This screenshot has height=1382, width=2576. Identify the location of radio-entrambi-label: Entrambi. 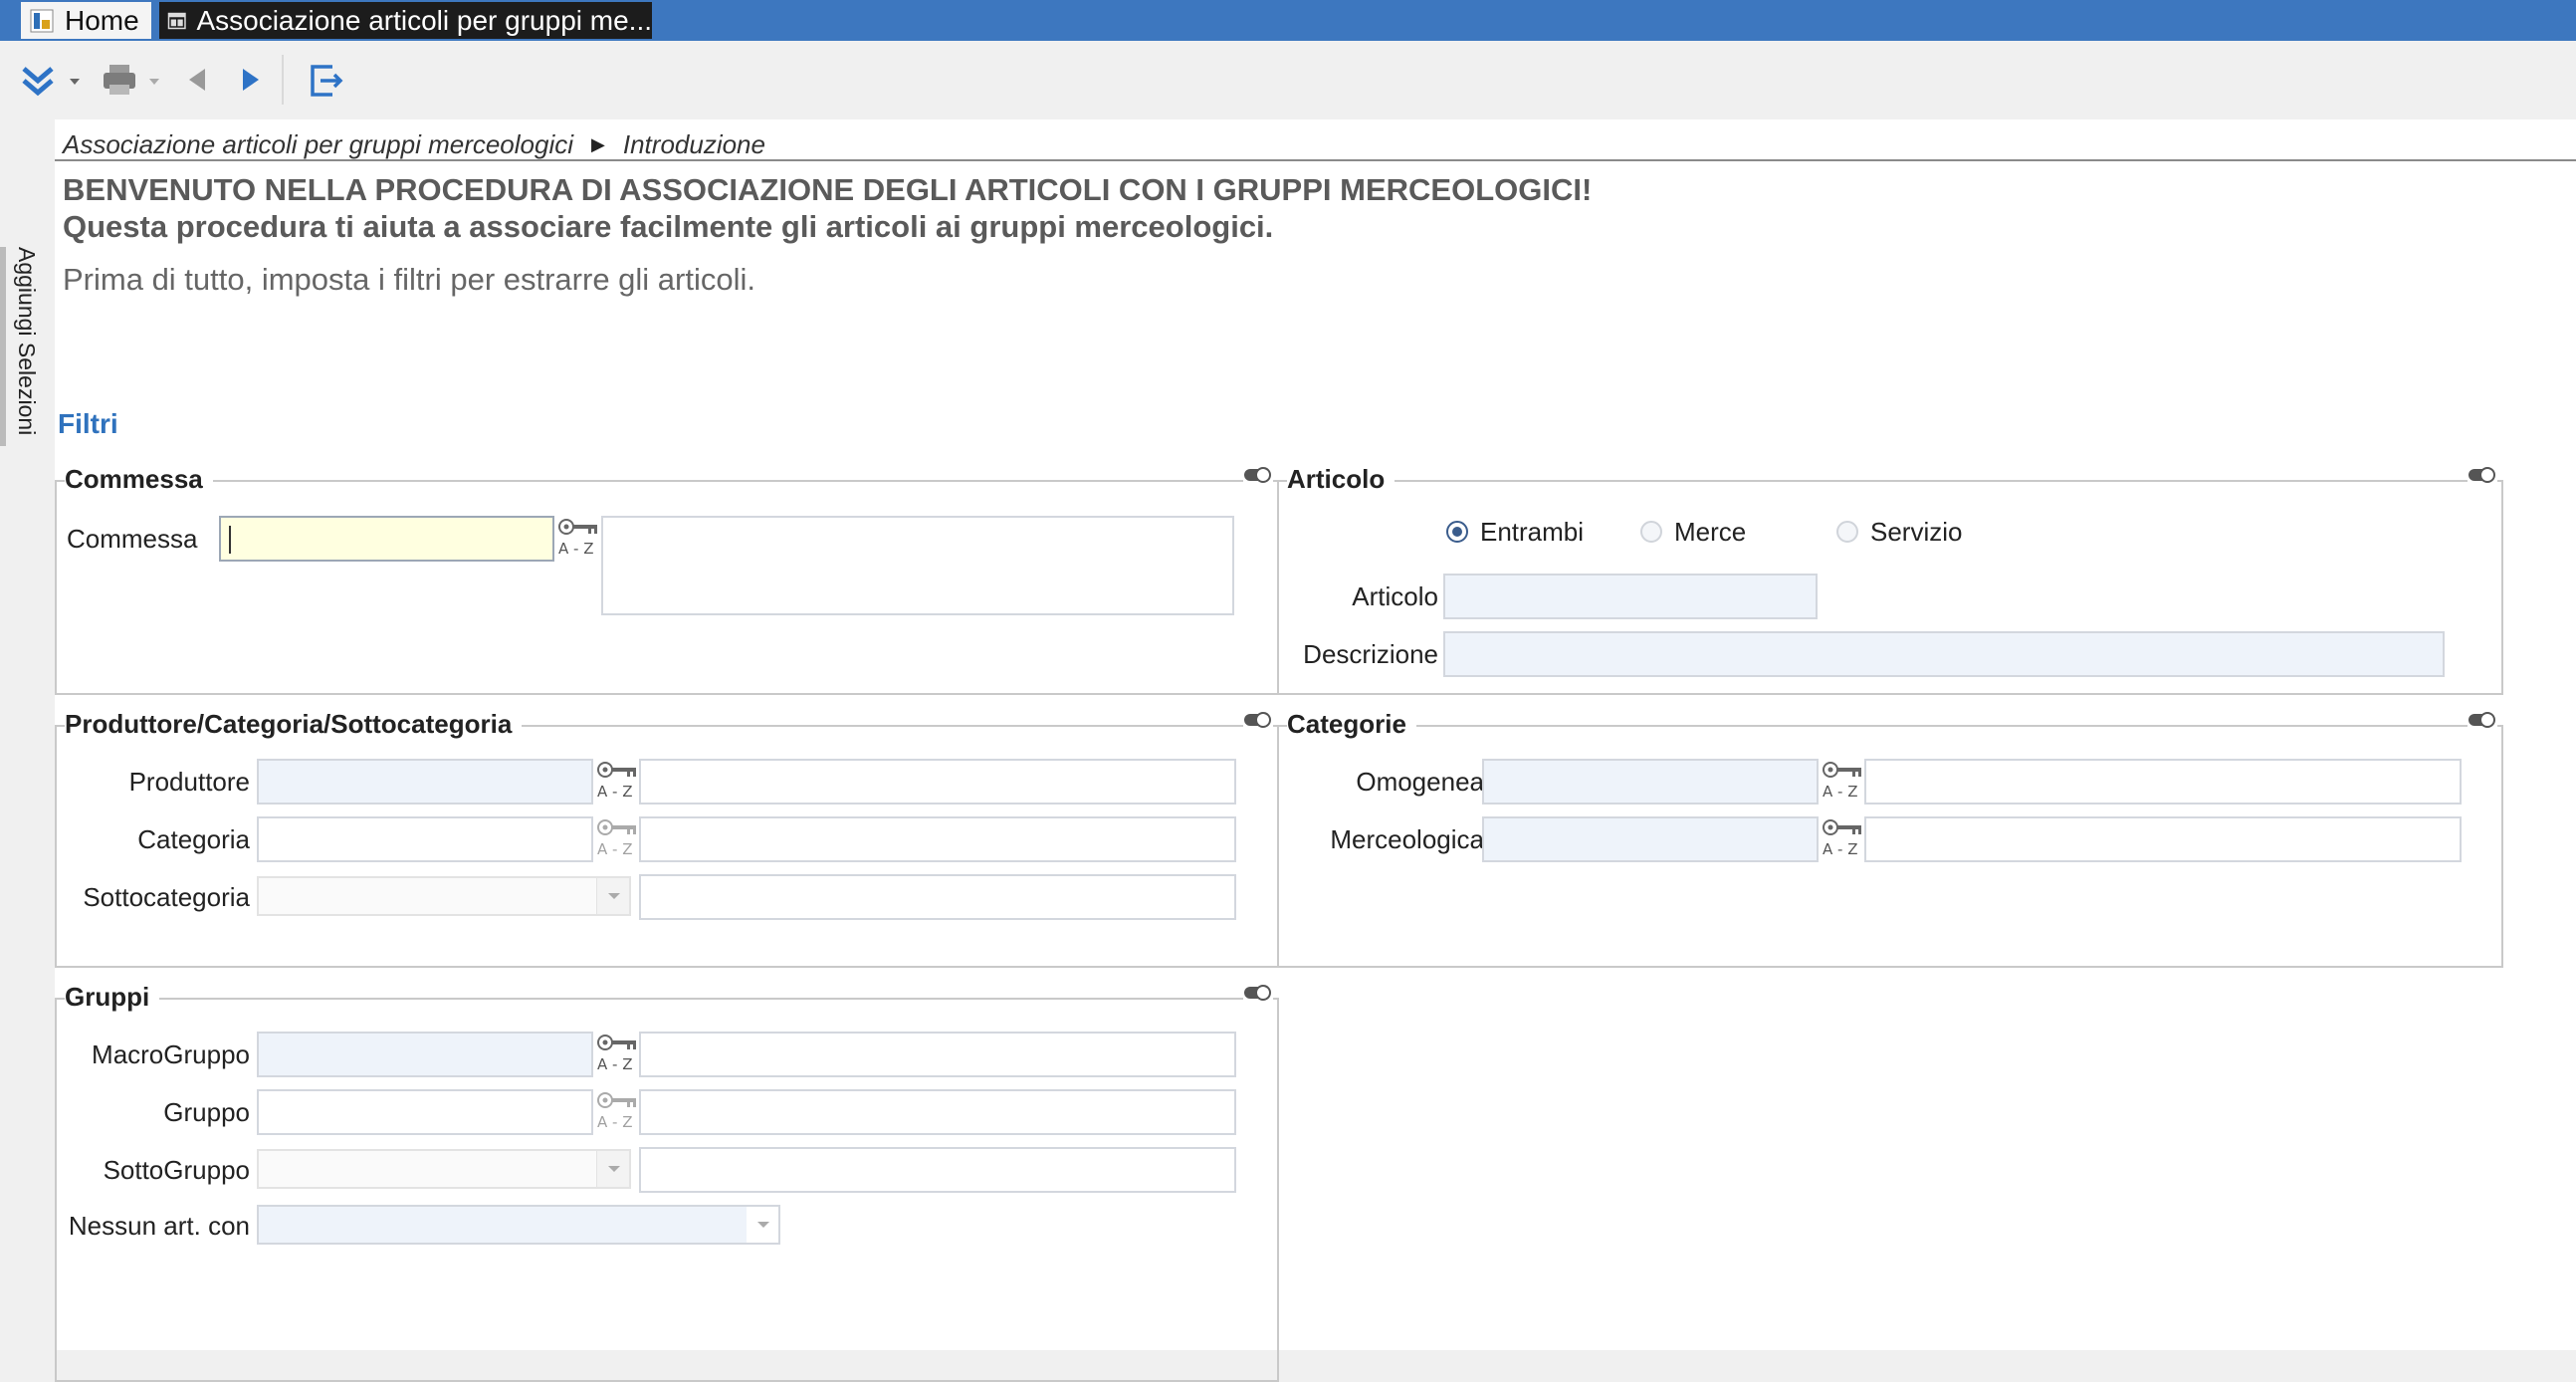
(1532, 532).